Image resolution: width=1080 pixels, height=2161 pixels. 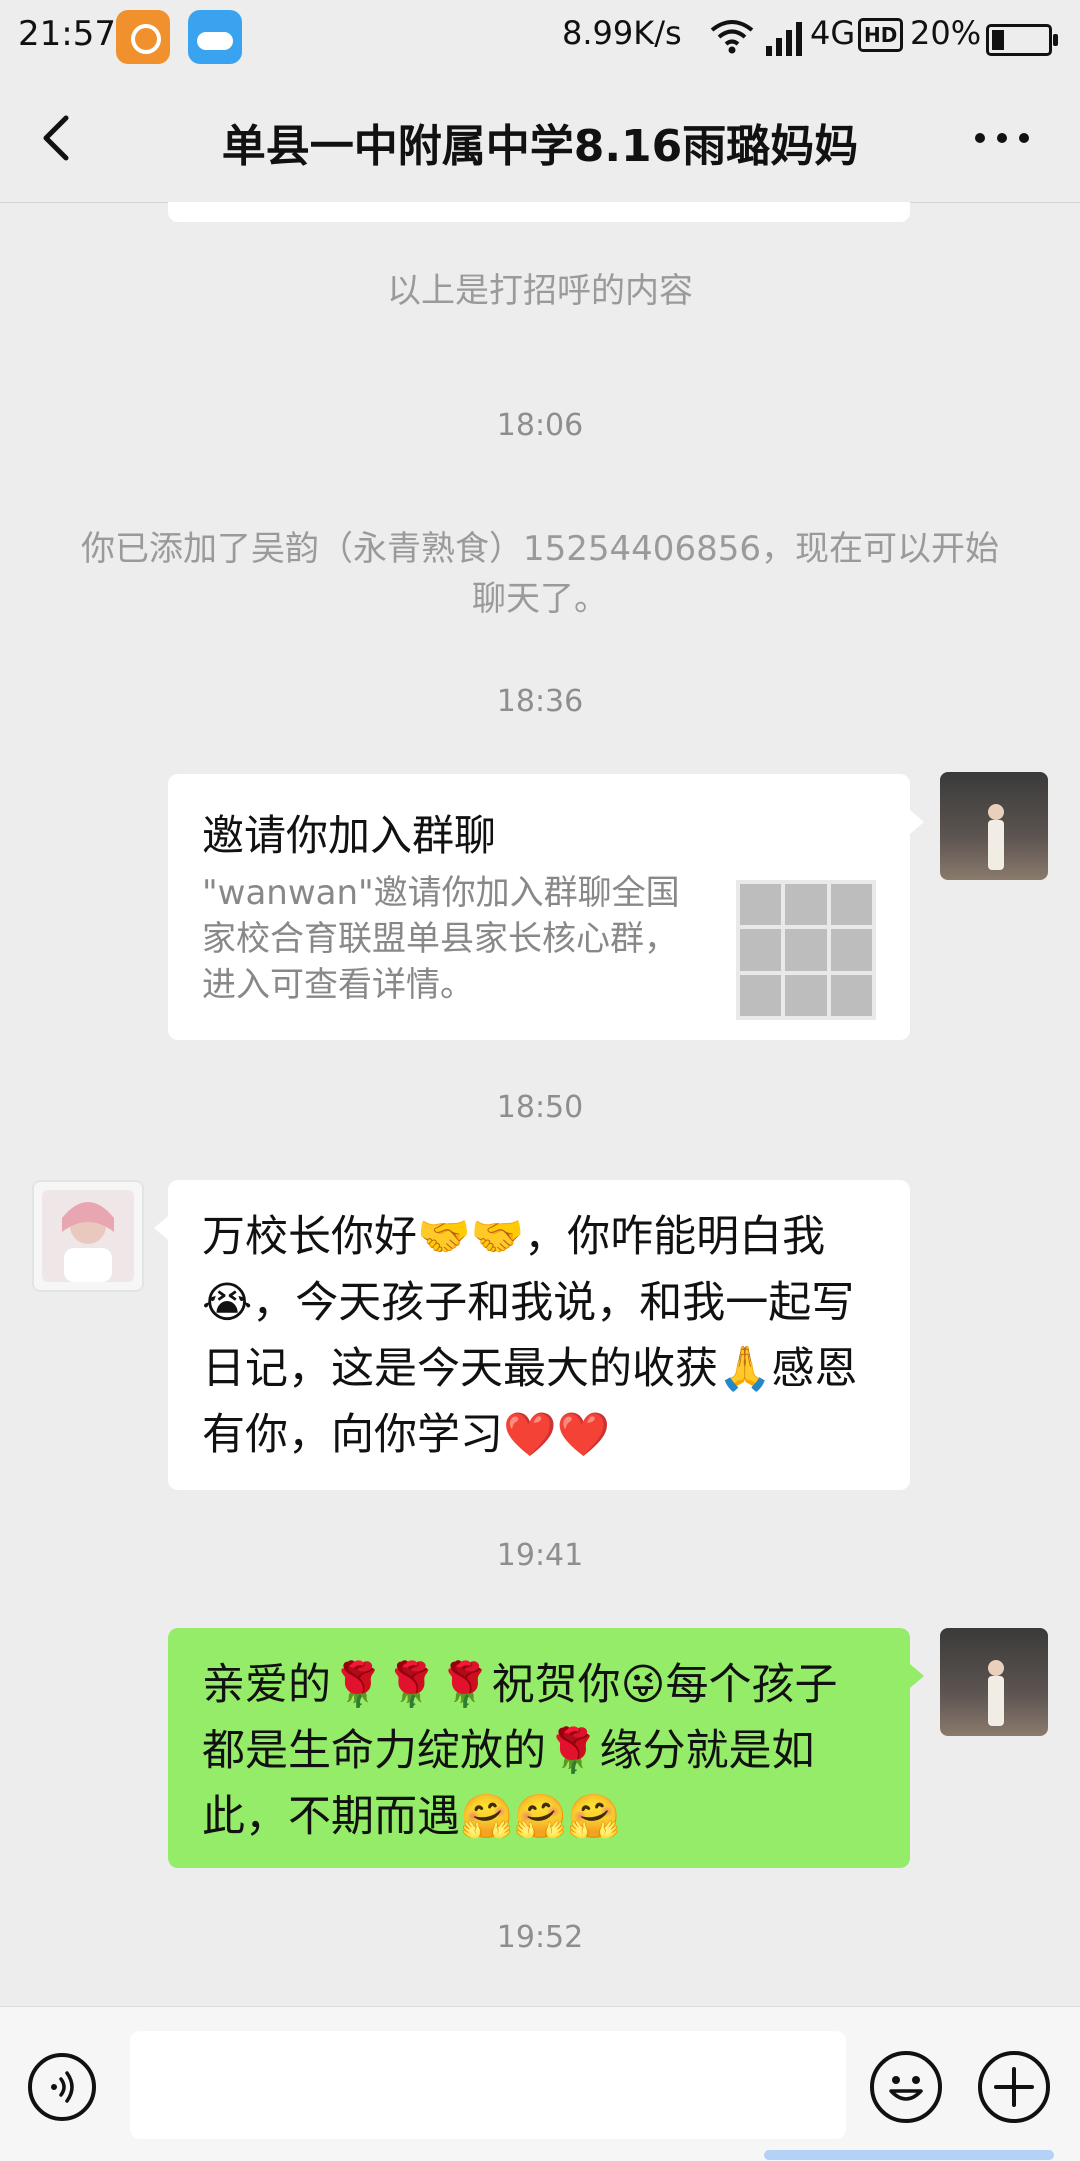 What do you see at coordinates (881, 35) in the screenshot?
I see `hd-badge: HD` at bounding box center [881, 35].